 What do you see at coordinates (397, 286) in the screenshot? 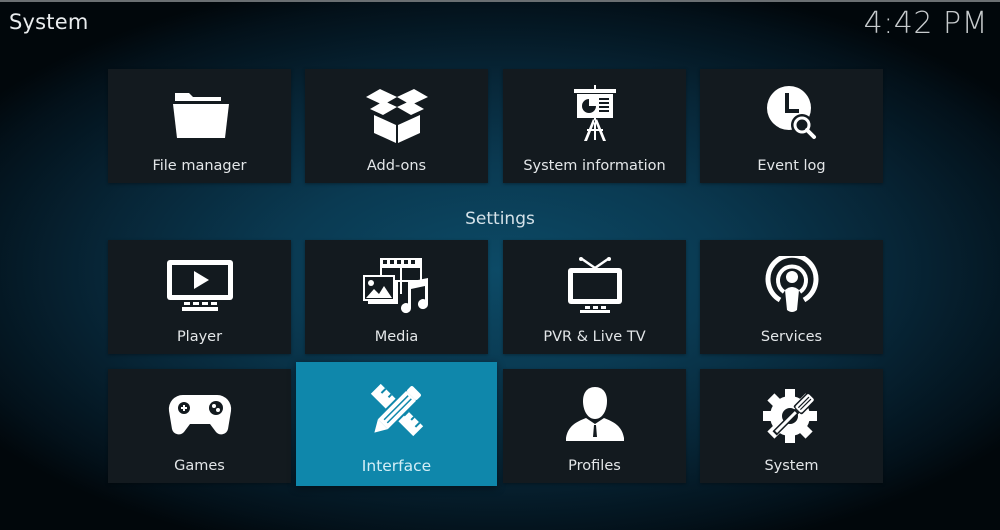
I see `media-film-picture-music-icon` at bounding box center [397, 286].